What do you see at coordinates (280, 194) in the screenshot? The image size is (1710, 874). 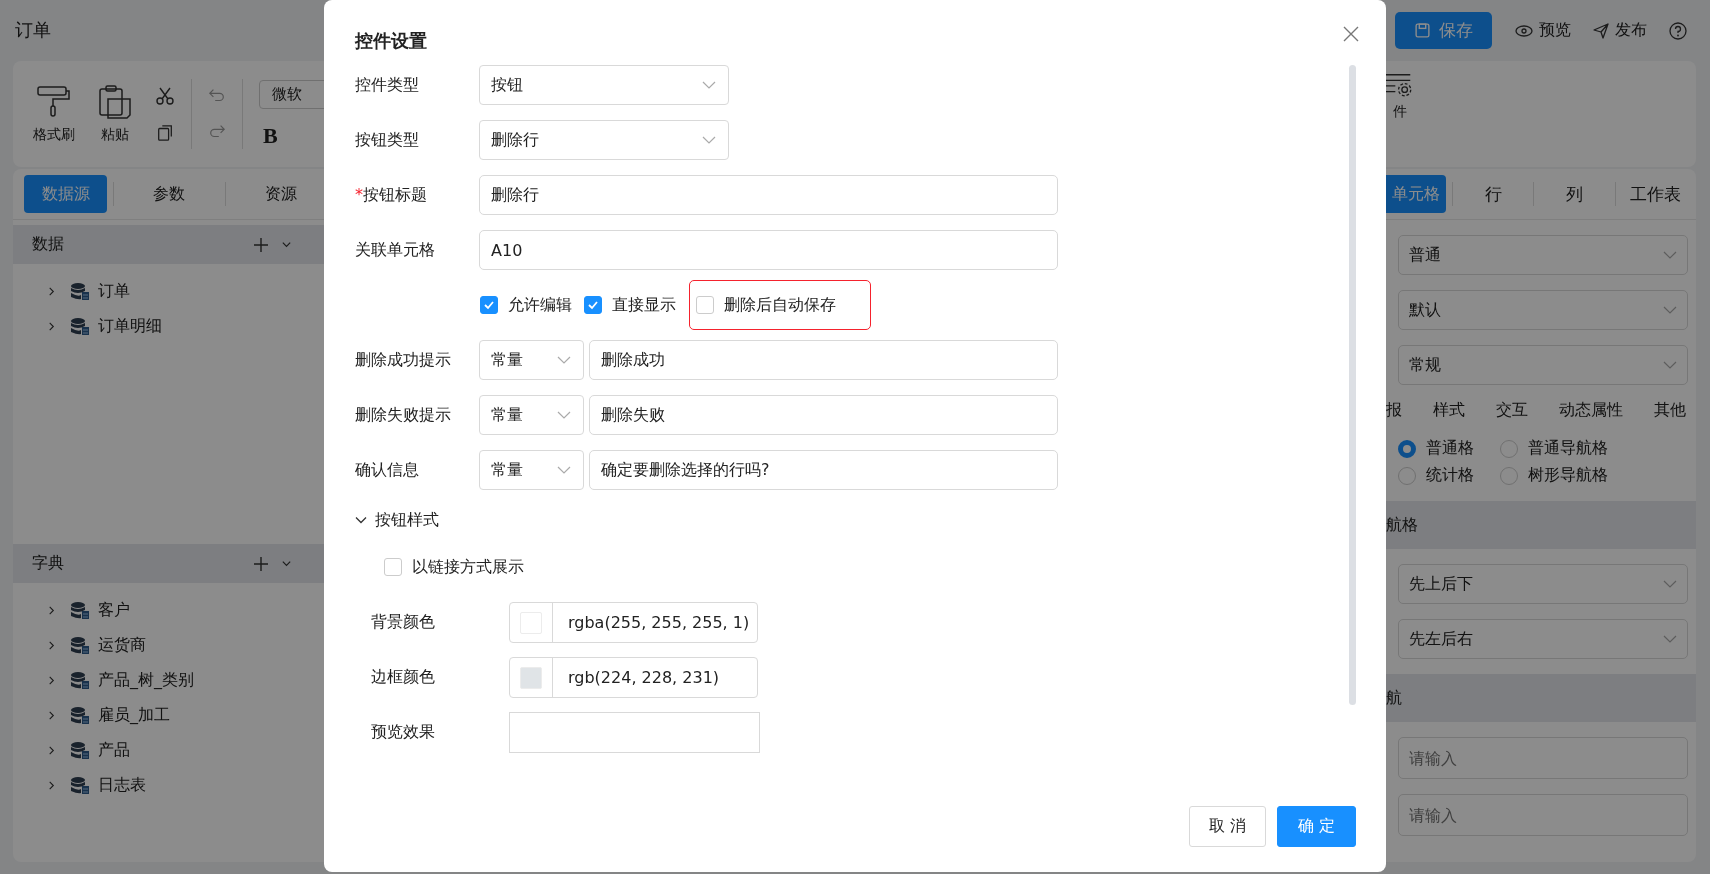 I see `panel-tab: 资源` at bounding box center [280, 194].